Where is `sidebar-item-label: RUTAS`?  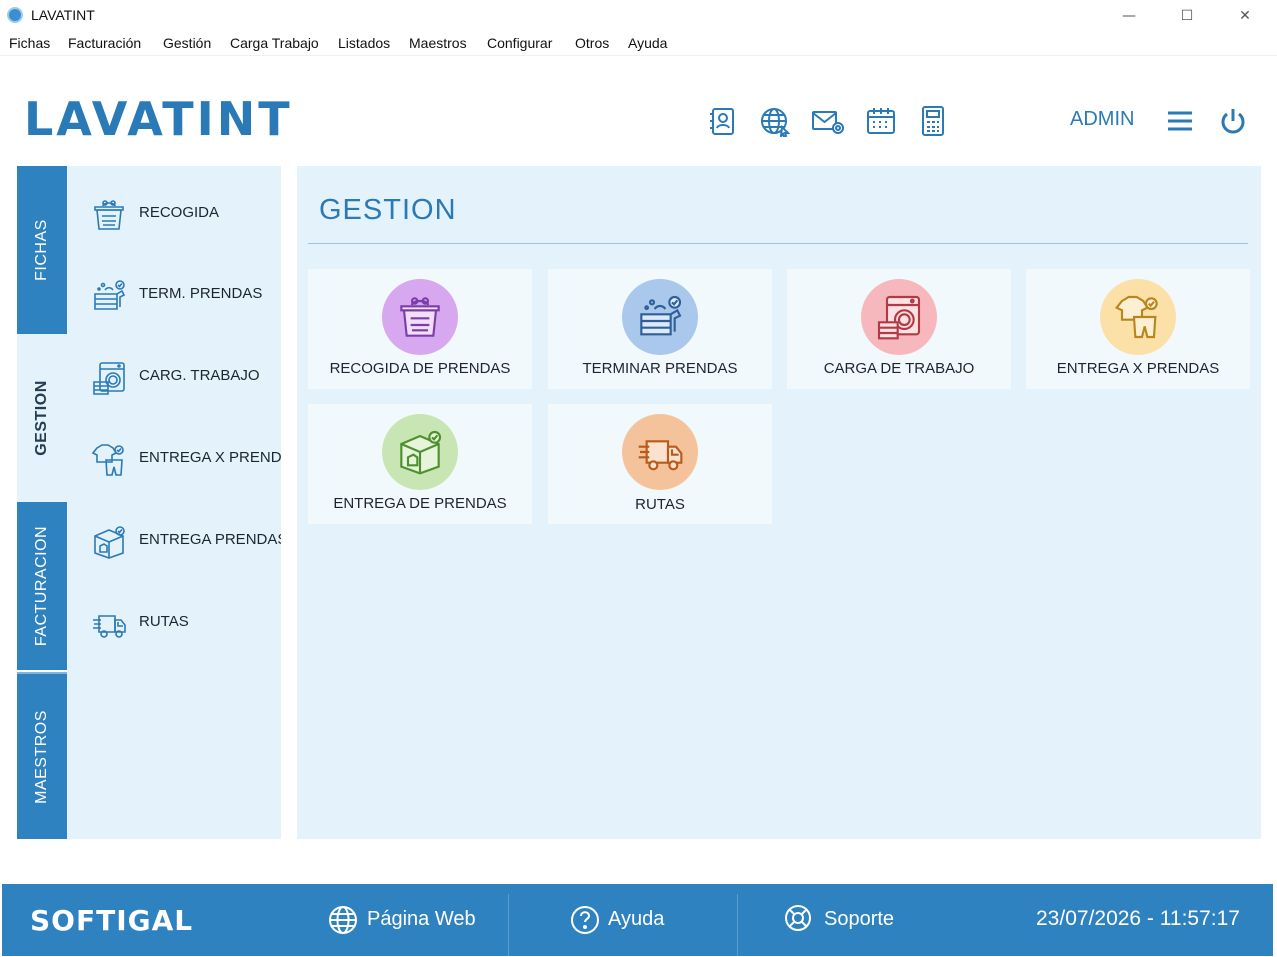 sidebar-item-label: RUTAS is located at coordinates (164, 621).